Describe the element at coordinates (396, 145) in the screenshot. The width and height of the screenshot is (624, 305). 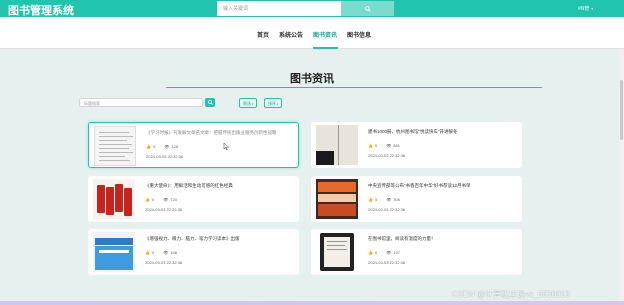
I see `view-count: 881` at that location.